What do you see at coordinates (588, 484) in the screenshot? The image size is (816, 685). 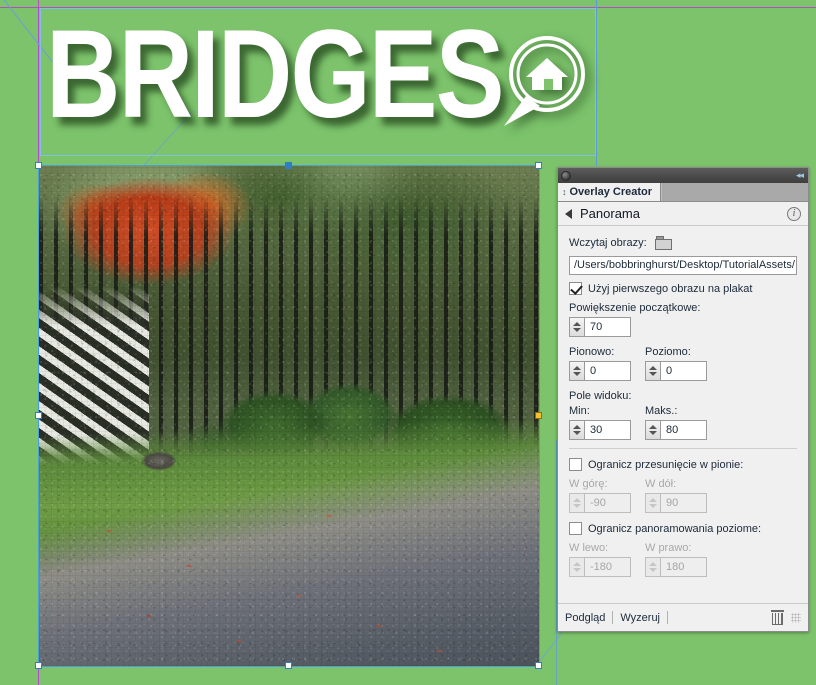 I see `limit-up-label: W górę:` at bounding box center [588, 484].